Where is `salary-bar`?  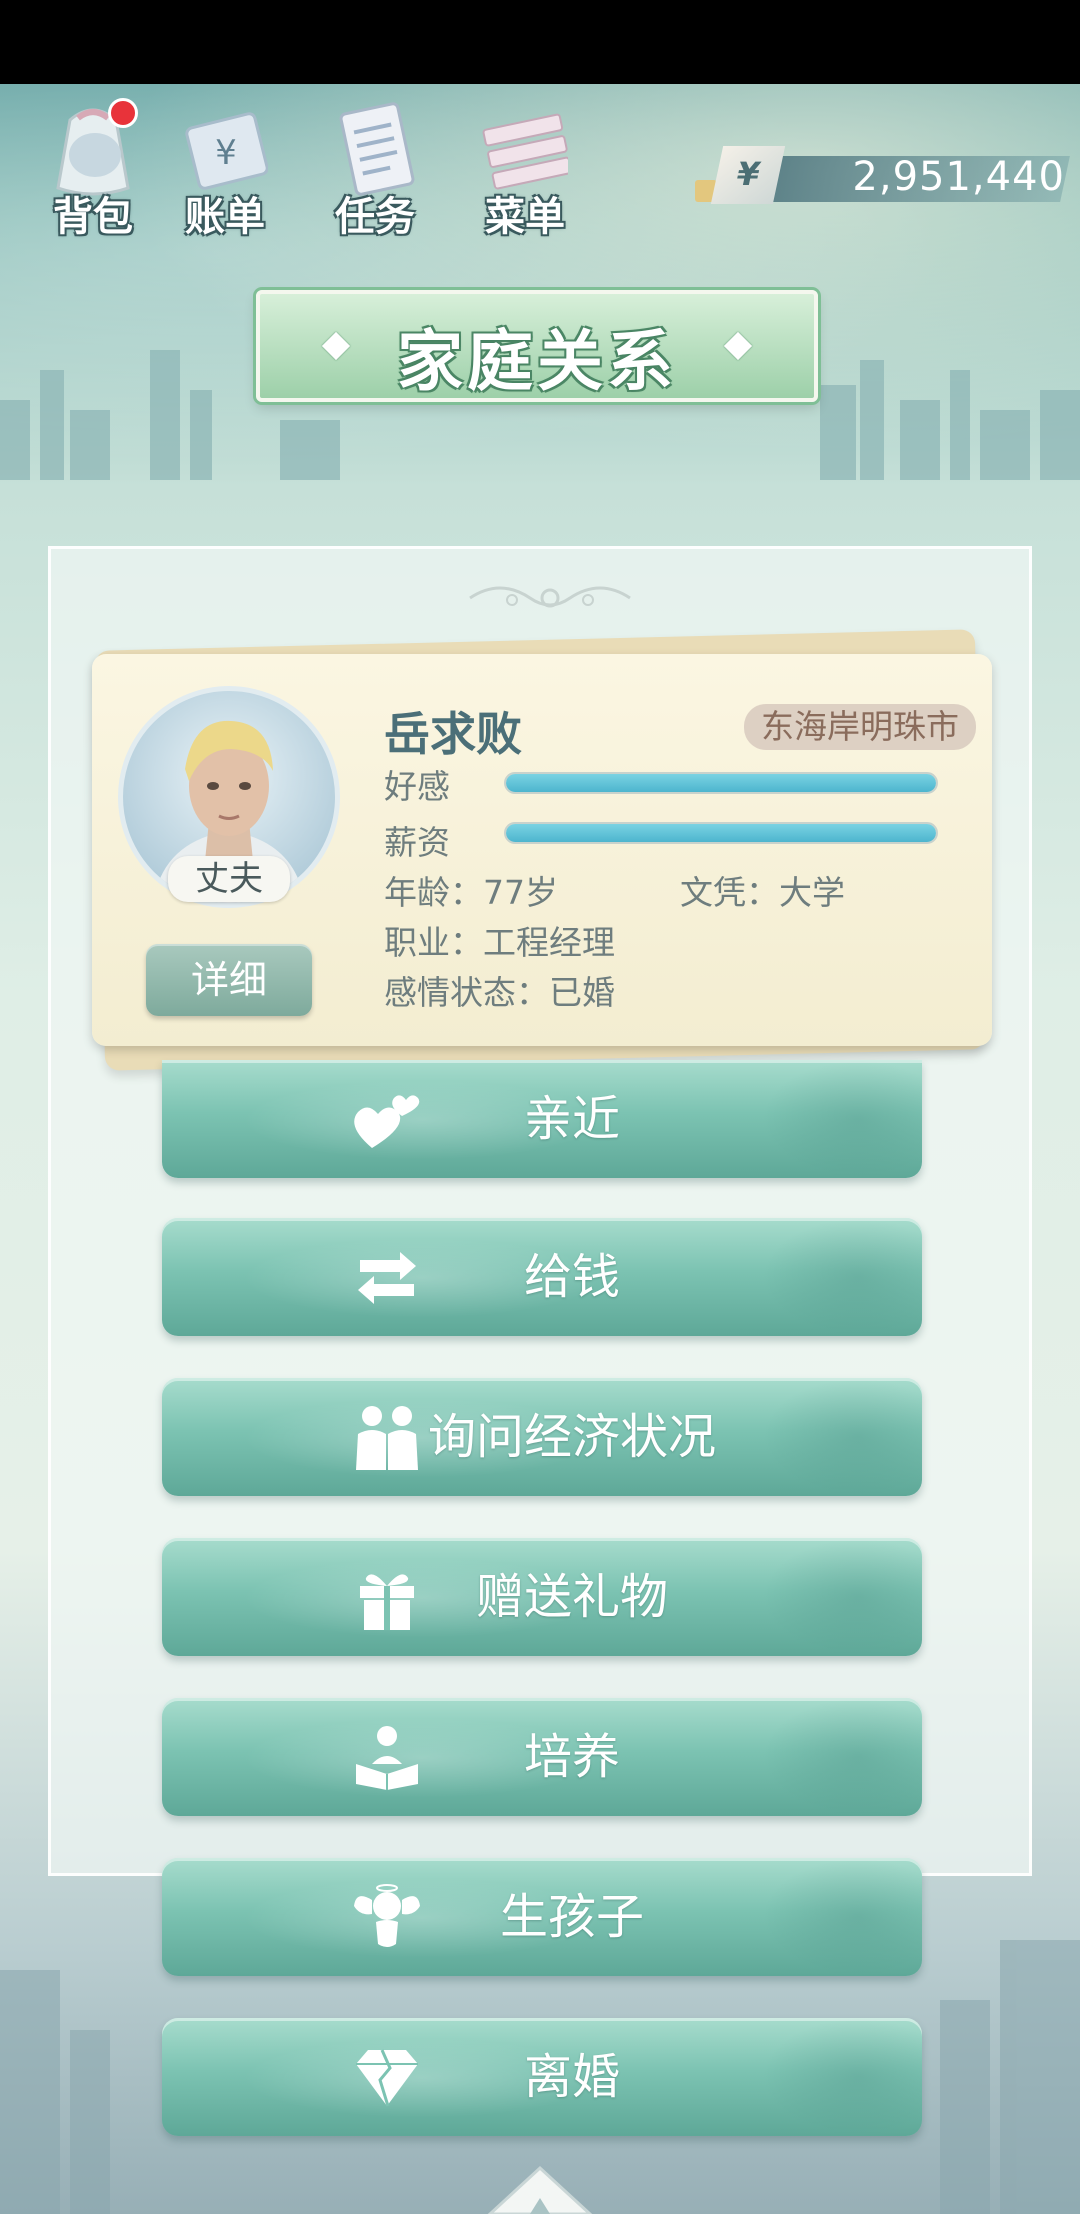 salary-bar is located at coordinates (721, 833).